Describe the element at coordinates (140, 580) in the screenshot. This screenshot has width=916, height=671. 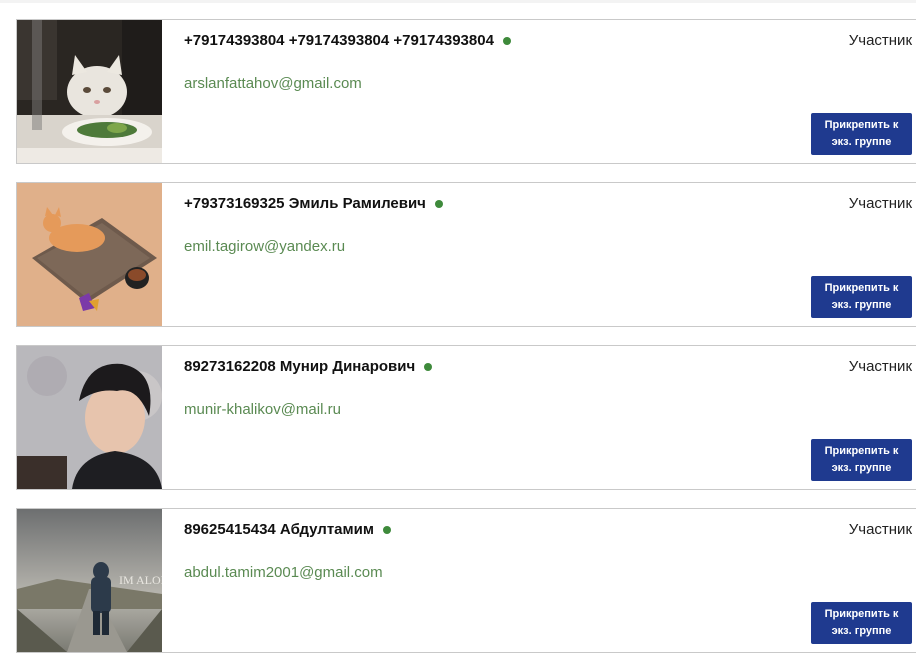
I see `avatar-overlay-text: IM ALONE` at that location.